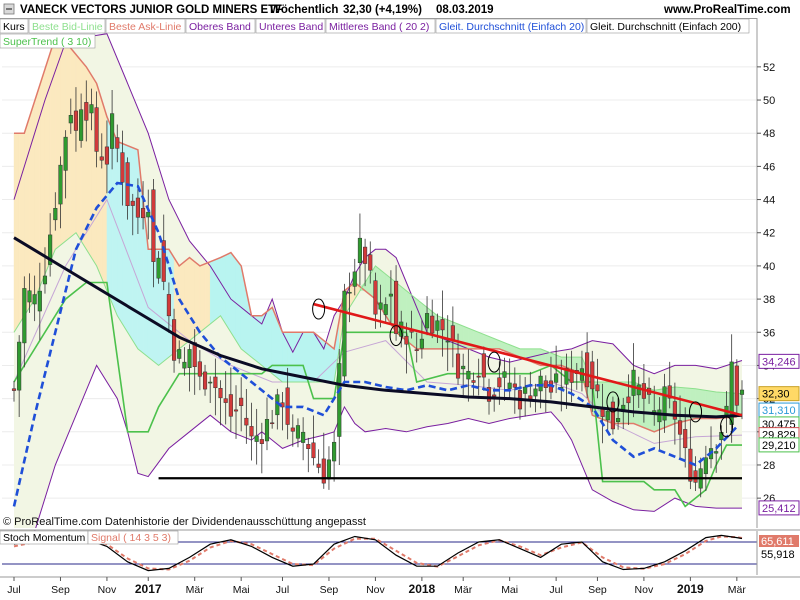  What do you see at coordinates (379, 27) in the screenshot?
I see `legend-label: Mittleres Band ( 20 2)` at bounding box center [379, 27].